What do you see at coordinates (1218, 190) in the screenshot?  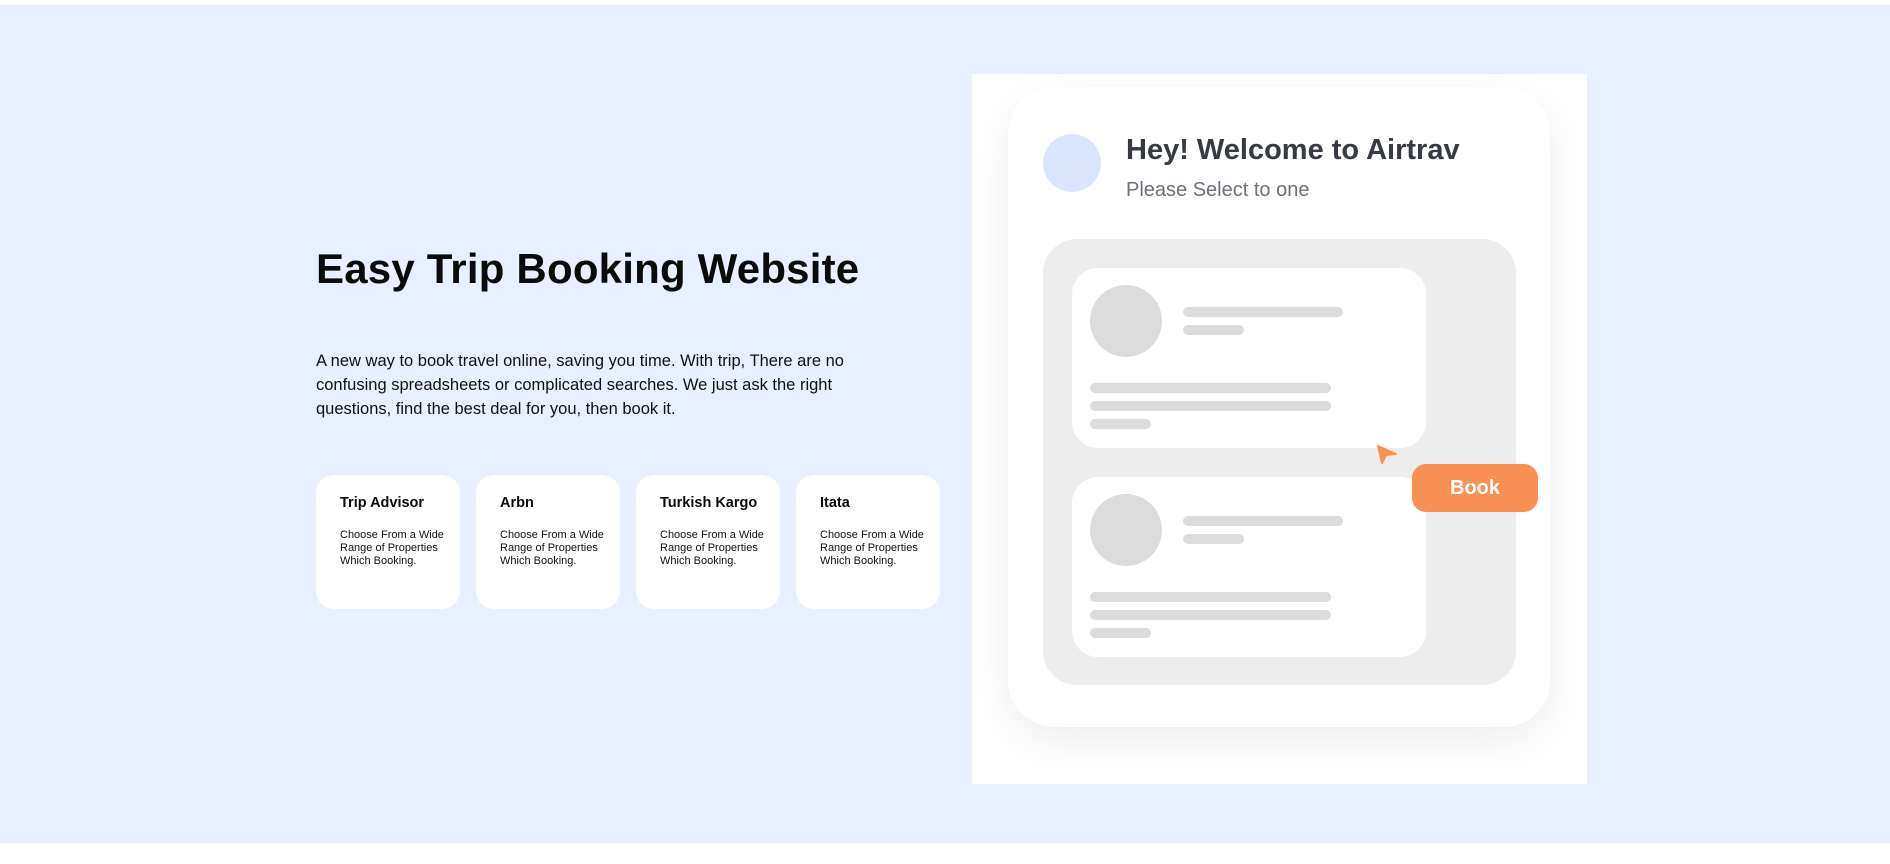 I see `mockup-subtitle: Please Select to one` at bounding box center [1218, 190].